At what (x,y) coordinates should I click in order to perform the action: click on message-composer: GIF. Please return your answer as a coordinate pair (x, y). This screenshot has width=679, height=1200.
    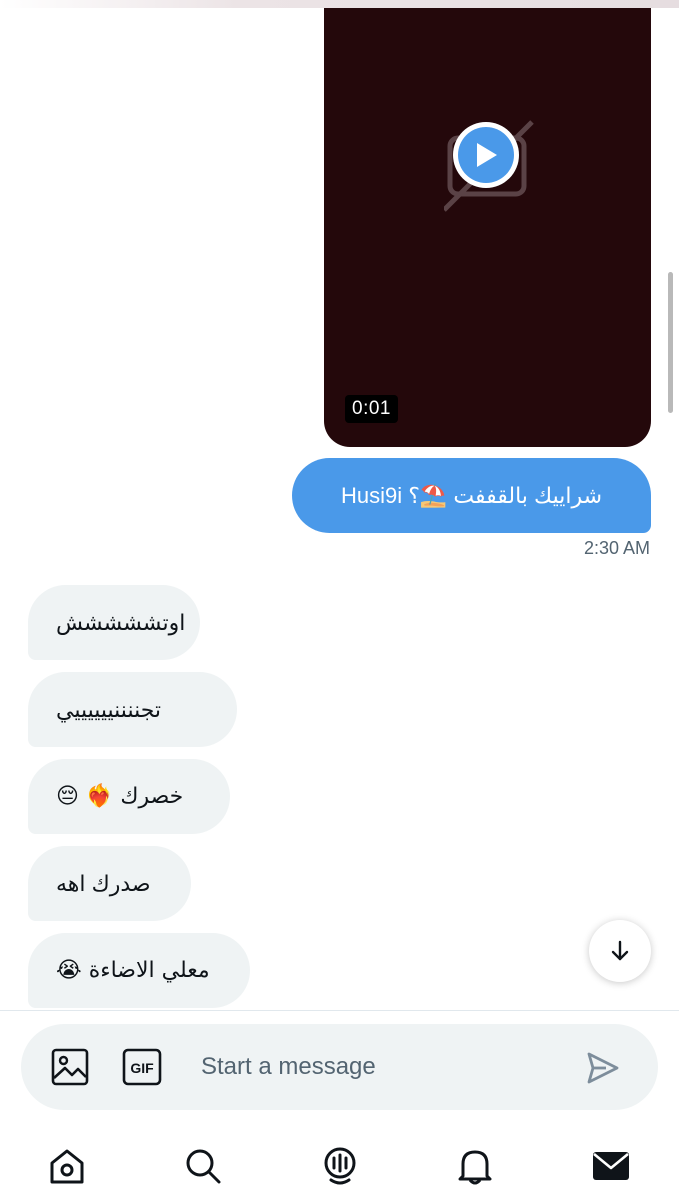
    Looking at the image, I should click on (339, 1067).